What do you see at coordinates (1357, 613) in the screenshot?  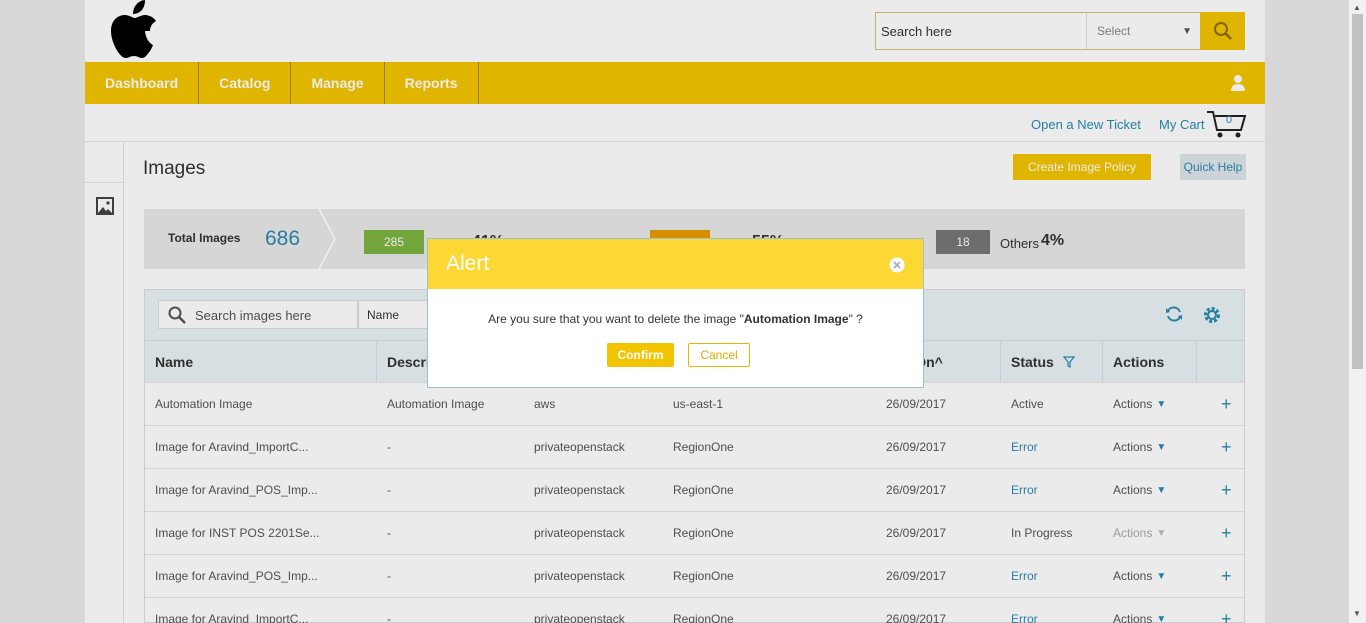 I see `scroll-down-arrow-icon: ▼` at bounding box center [1357, 613].